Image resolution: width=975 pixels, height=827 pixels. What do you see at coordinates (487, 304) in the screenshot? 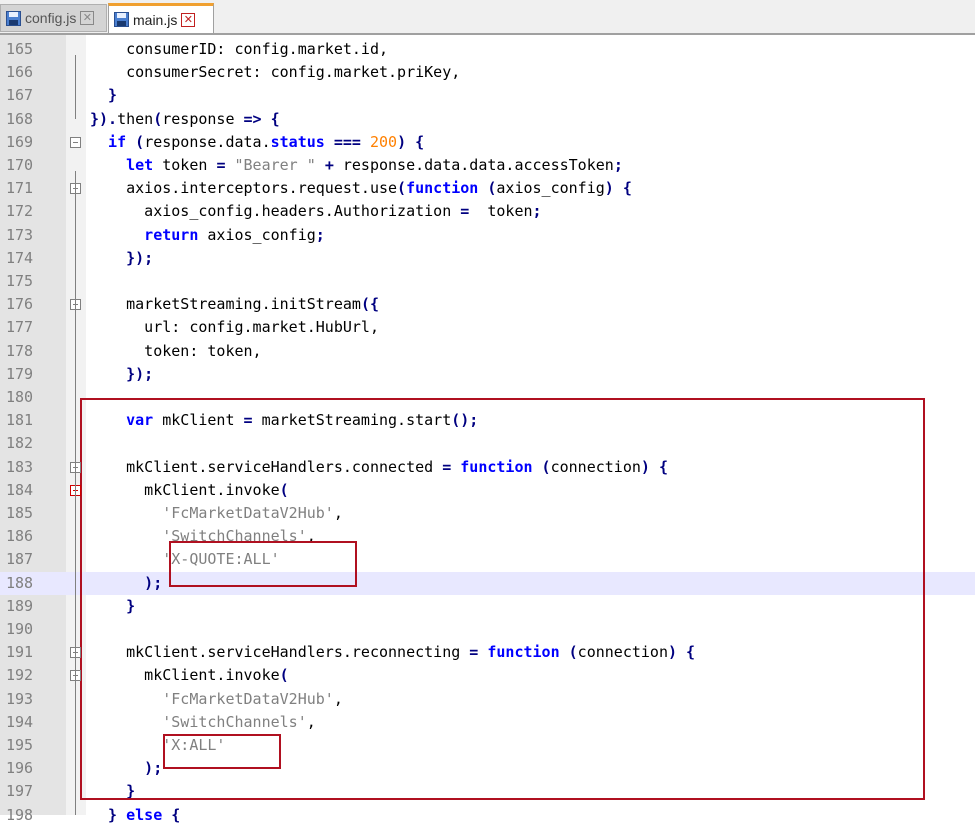
I see `code-line: 176 marketStreaming.initStream({` at bounding box center [487, 304].